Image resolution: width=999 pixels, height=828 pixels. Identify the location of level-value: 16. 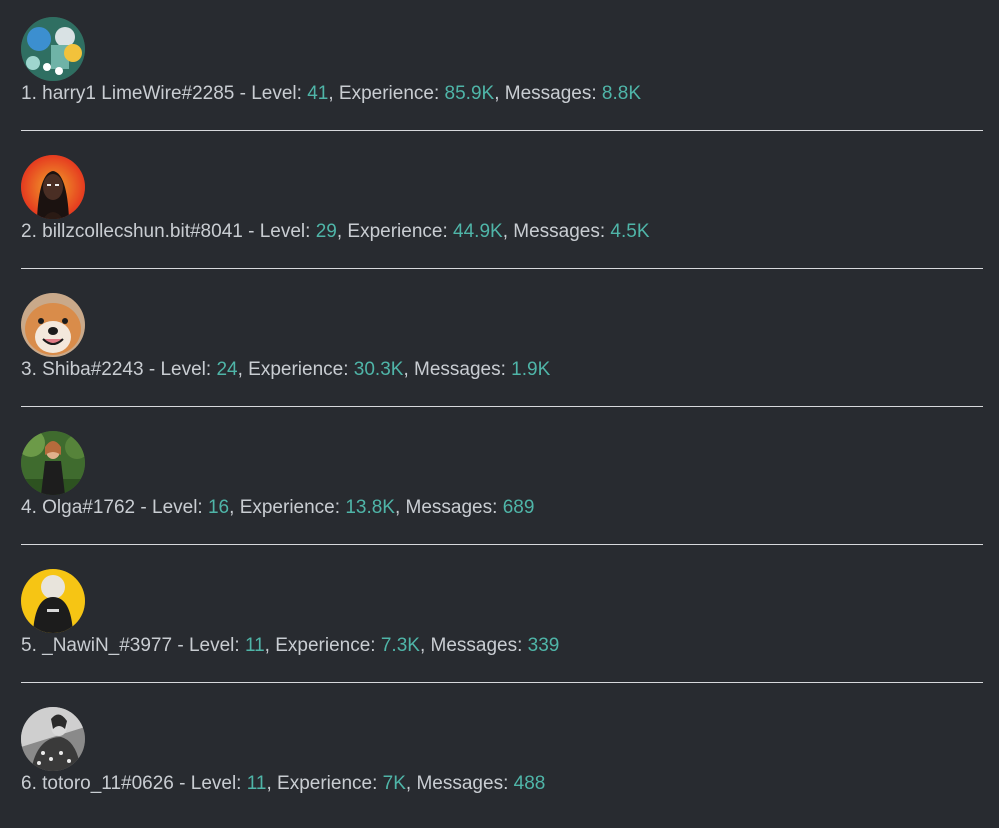
(218, 507).